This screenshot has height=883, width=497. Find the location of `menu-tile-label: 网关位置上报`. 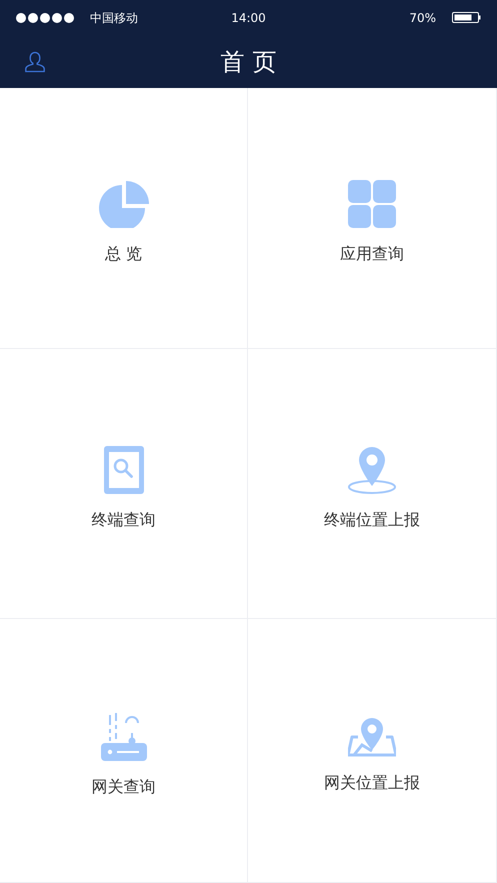

menu-tile-label: 网关位置上报 is located at coordinates (372, 782).